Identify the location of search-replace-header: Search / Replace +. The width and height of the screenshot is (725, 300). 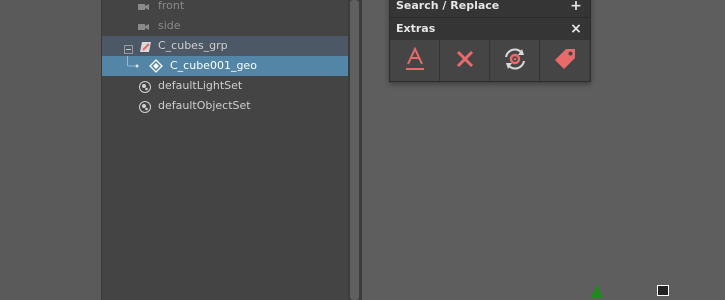
(490, 8).